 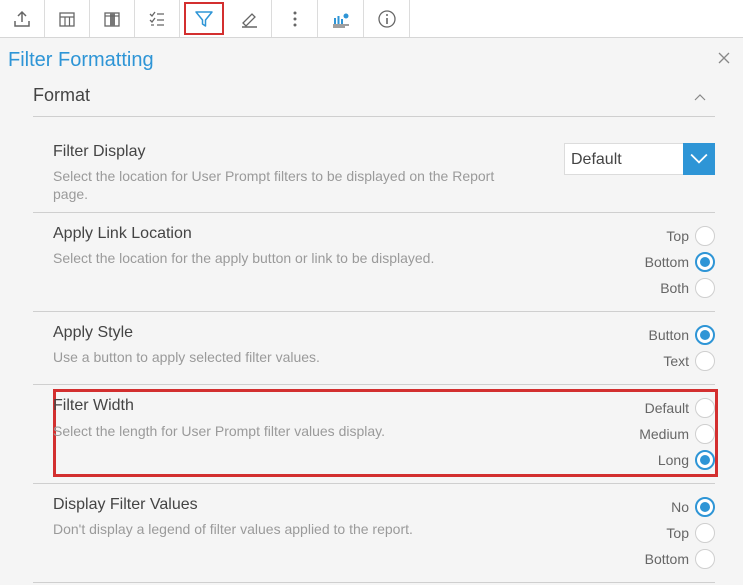 I want to click on brush-button, so click(x=249, y=18).